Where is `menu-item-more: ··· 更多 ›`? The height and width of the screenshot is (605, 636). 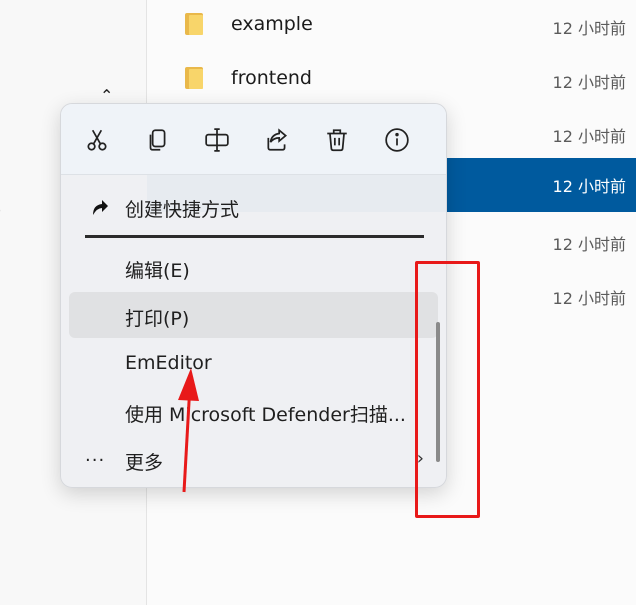
menu-item-more: ··· 更多 › is located at coordinates (253, 459).